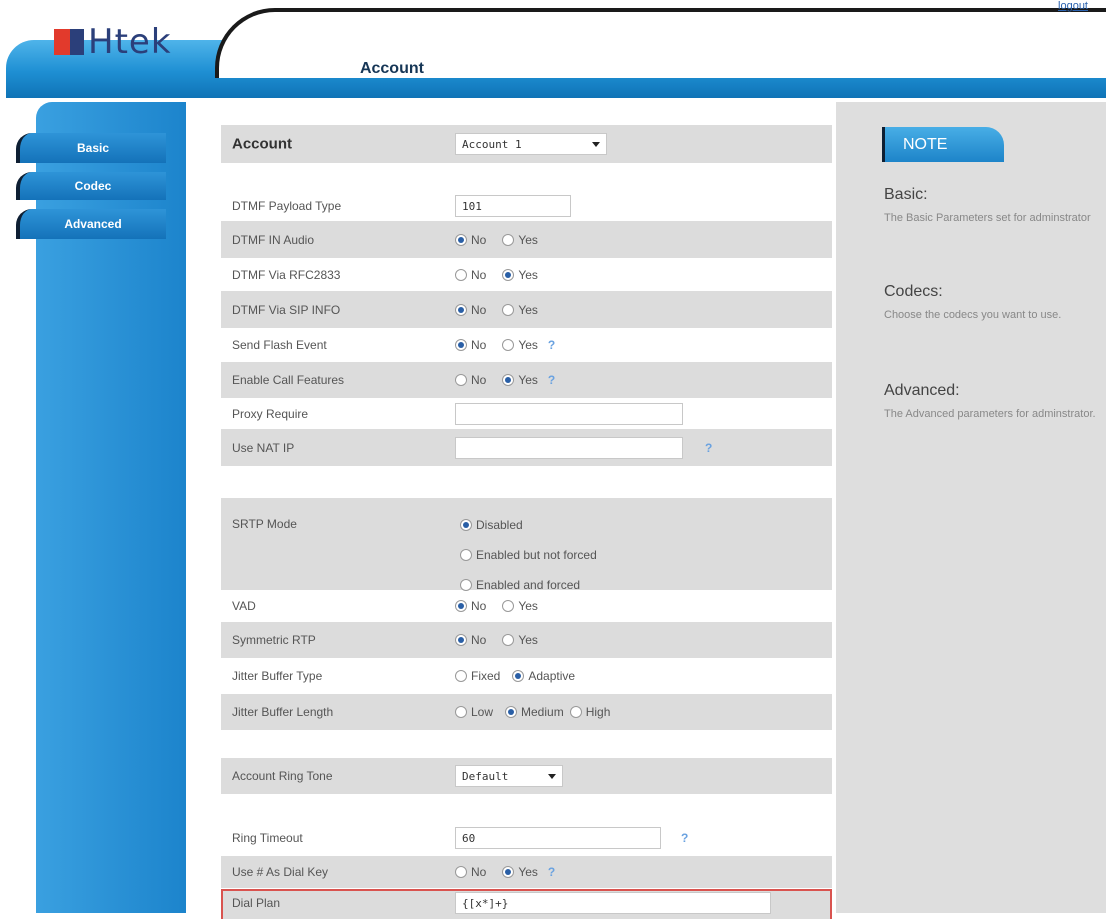 This screenshot has height=919, width=1106. What do you see at coordinates (1073, 6) in the screenshot?
I see `logout-link: logout` at bounding box center [1073, 6].